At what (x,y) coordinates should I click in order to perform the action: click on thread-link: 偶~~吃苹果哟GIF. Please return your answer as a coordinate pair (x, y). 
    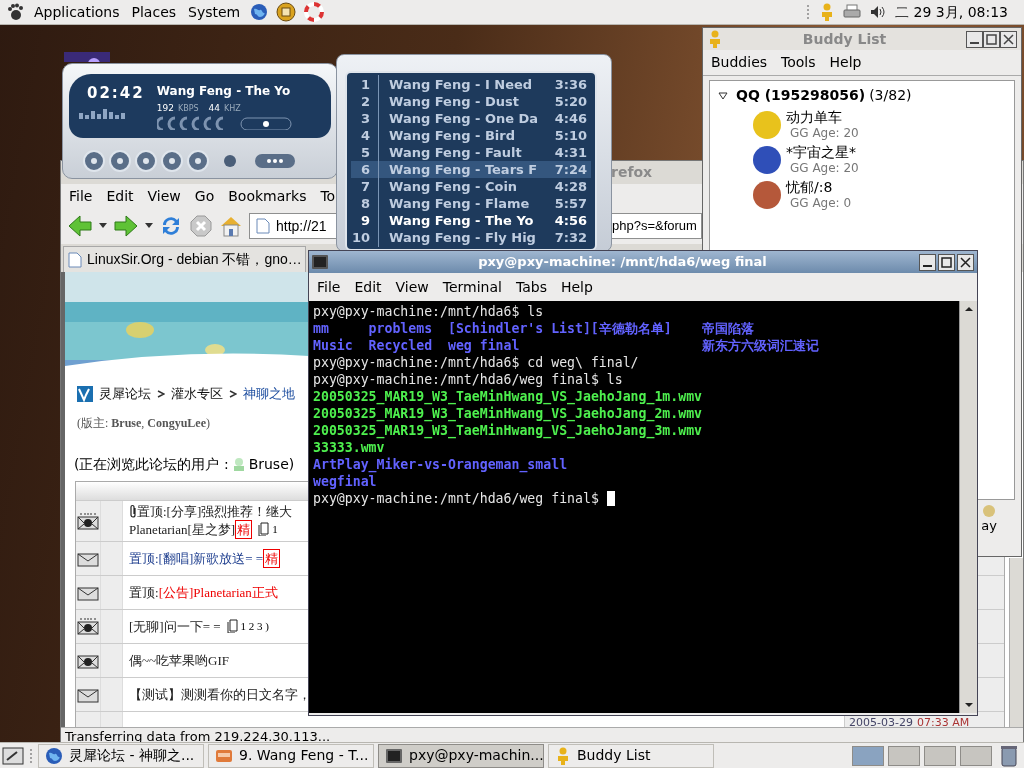
    Looking at the image, I should click on (179, 660).